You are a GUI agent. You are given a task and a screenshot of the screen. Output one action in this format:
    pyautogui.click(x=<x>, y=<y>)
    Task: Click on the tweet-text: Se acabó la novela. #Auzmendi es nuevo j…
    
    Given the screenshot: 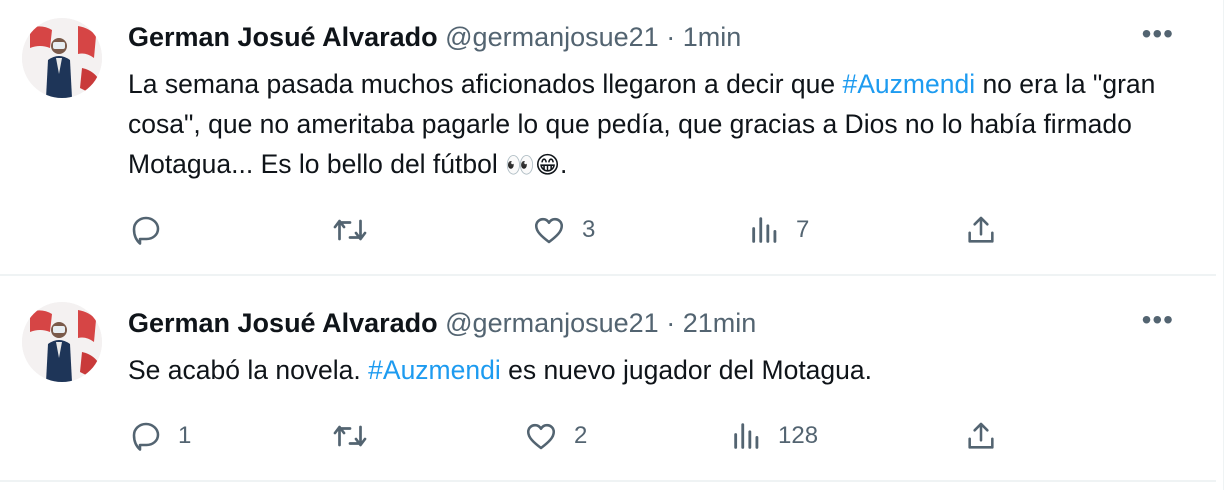 What is the action you would take?
    pyautogui.click(x=663, y=370)
    